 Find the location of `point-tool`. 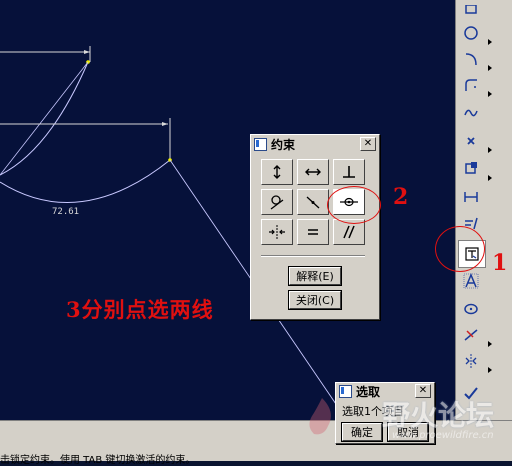

point-tool is located at coordinates (471, 141).